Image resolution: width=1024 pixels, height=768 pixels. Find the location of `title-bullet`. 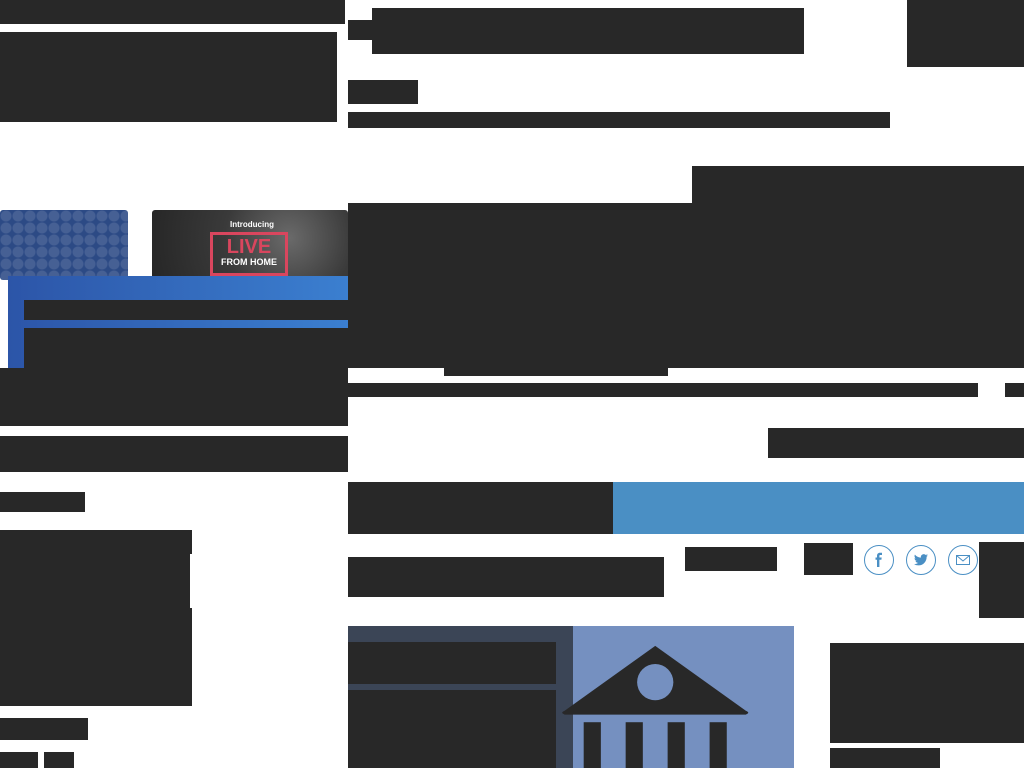

title-bullet is located at coordinates (360, 30).